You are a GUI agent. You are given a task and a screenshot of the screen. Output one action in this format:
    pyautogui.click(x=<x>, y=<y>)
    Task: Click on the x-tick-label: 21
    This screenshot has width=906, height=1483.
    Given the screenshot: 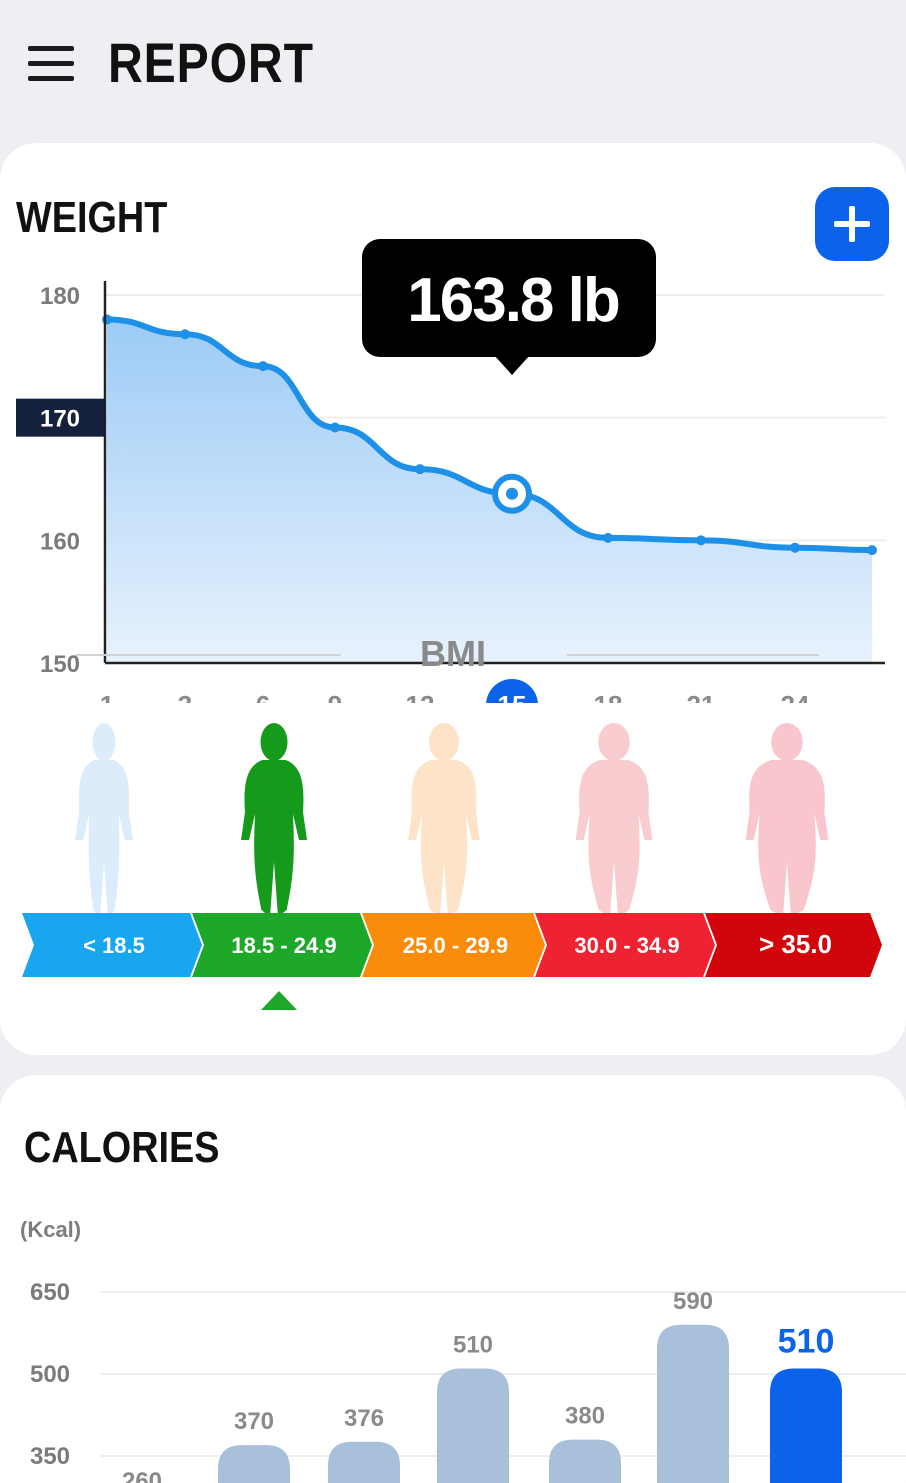 What is the action you would take?
    pyautogui.click(x=701, y=696)
    